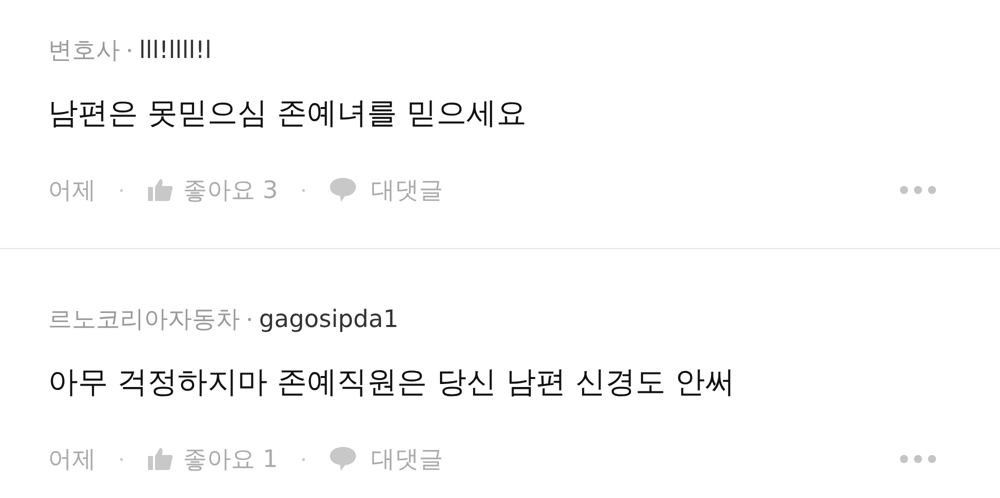 This screenshot has width=1000, height=498. Describe the element at coordinates (392, 383) in the screenshot. I see `comment-text: 아무 걱정하지마 존예직원은 당신 남편 신경도 안써` at that location.